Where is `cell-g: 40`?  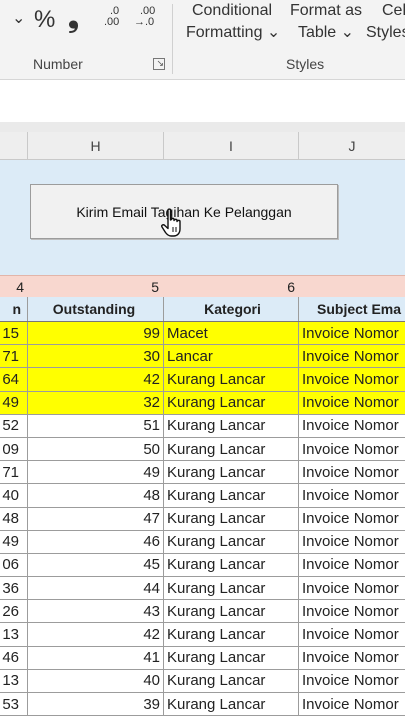 cell-g: 40 is located at coordinates (14, 495).